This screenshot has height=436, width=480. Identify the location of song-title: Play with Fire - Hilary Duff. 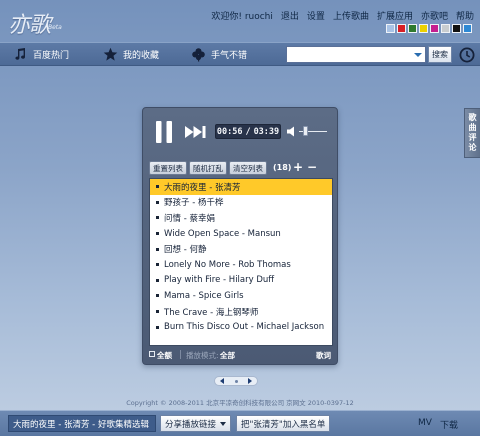
(219, 280).